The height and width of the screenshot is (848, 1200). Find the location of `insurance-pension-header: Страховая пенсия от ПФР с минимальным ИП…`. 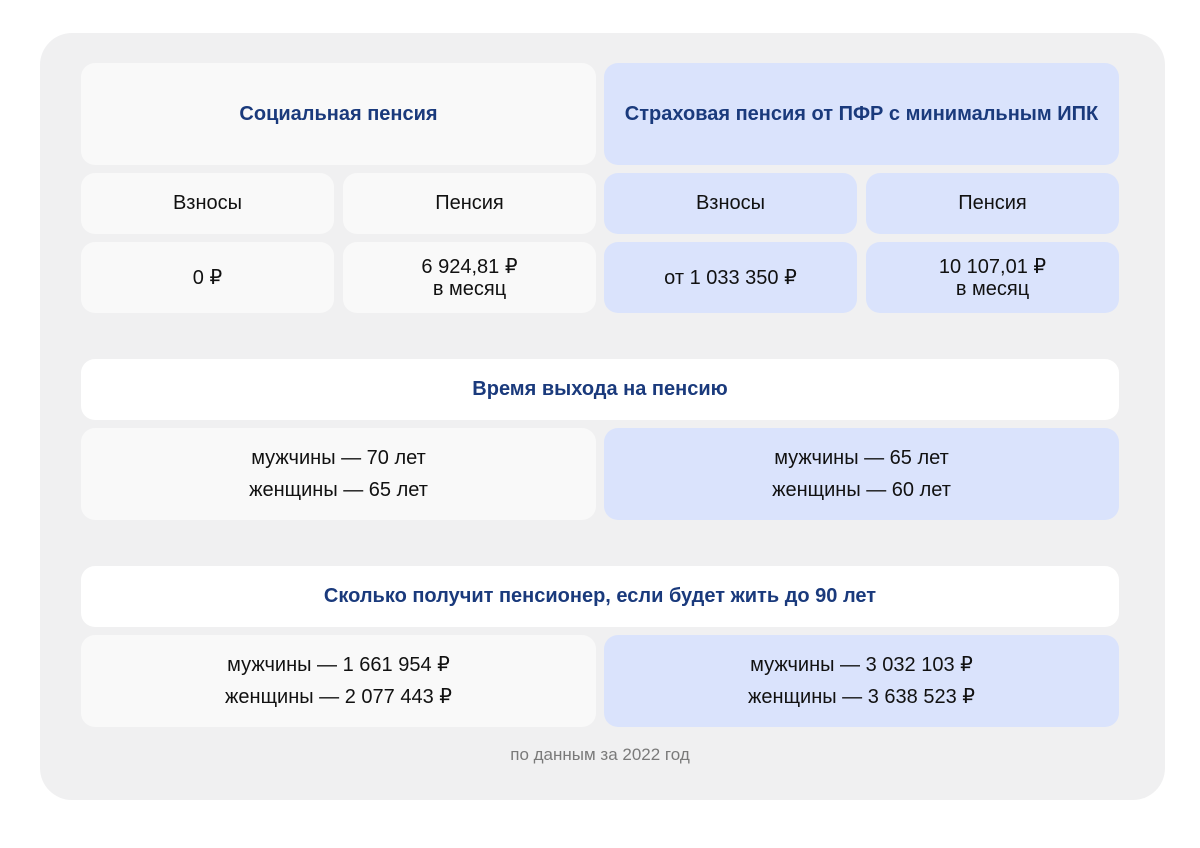

insurance-pension-header: Страховая пенсия от ПФР с минимальным ИП… is located at coordinates (861, 114).